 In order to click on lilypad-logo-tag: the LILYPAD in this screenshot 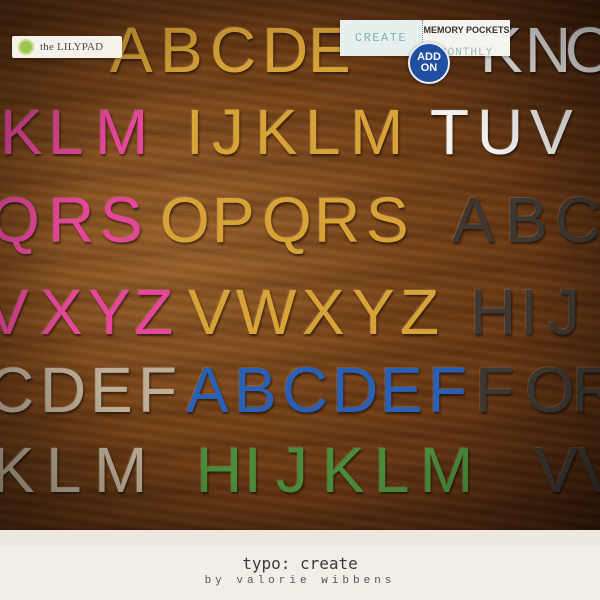, I will do `click(67, 47)`.